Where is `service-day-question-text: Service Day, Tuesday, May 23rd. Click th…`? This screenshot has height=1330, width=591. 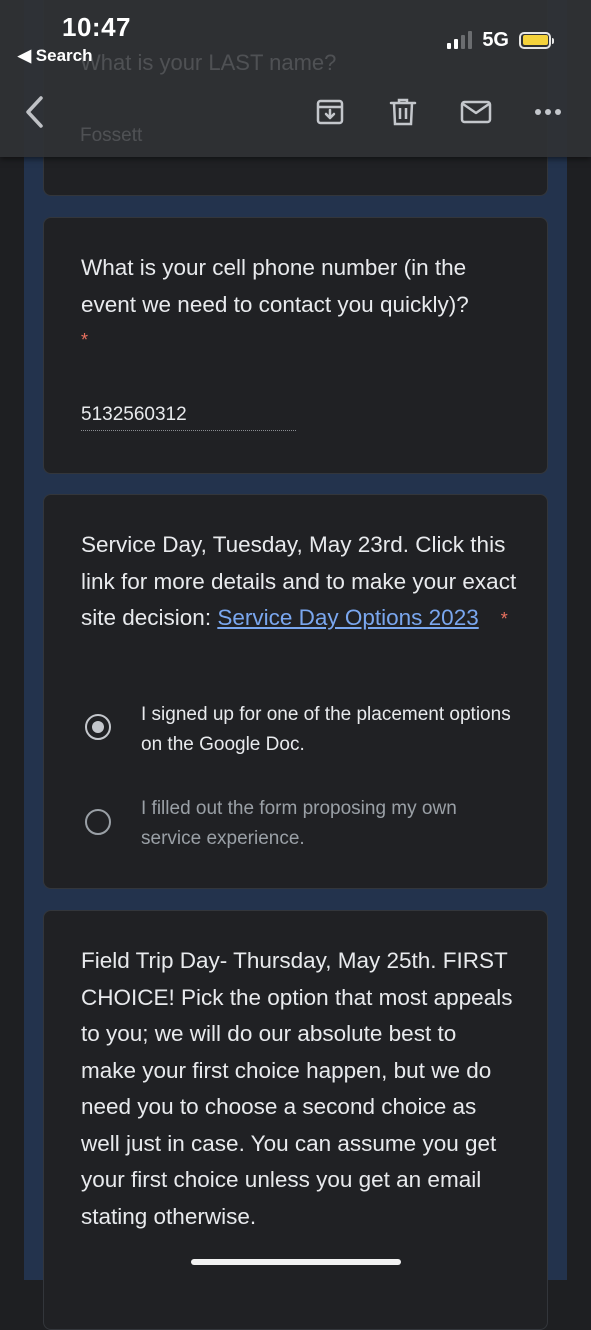
service-day-question-text: Service Day, Tuesday, May 23rd. Click th… is located at coordinates (299, 581).